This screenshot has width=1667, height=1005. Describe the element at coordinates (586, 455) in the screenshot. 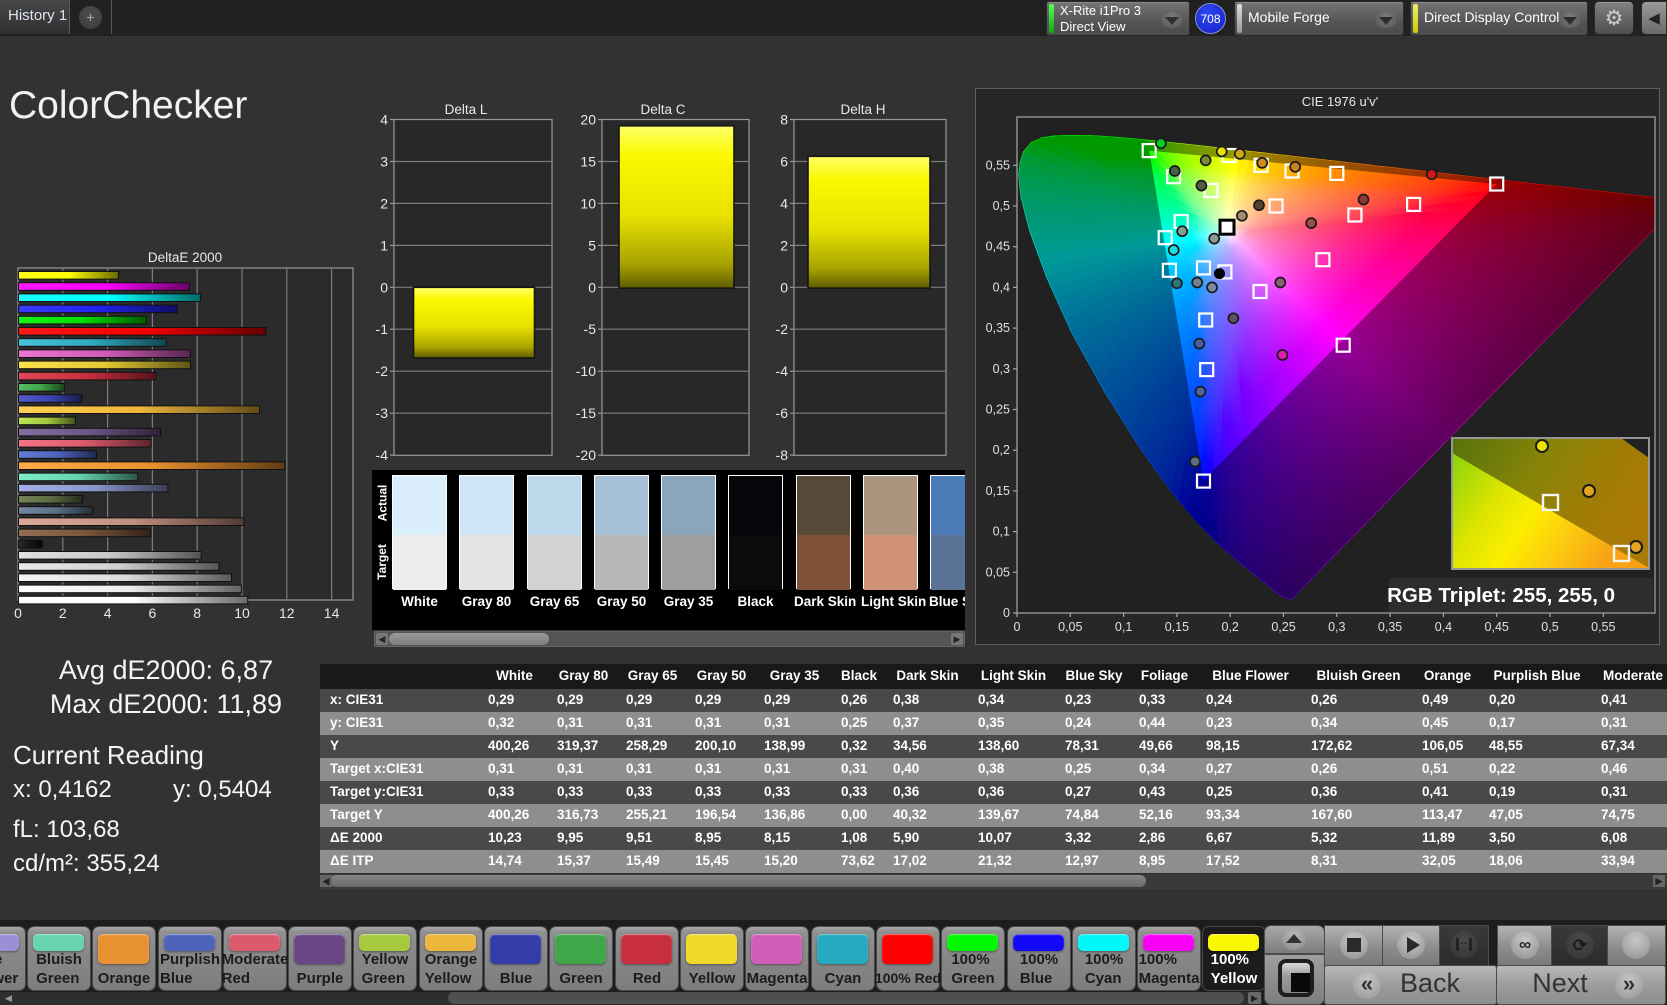

I see `svg-text: -20` at that location.